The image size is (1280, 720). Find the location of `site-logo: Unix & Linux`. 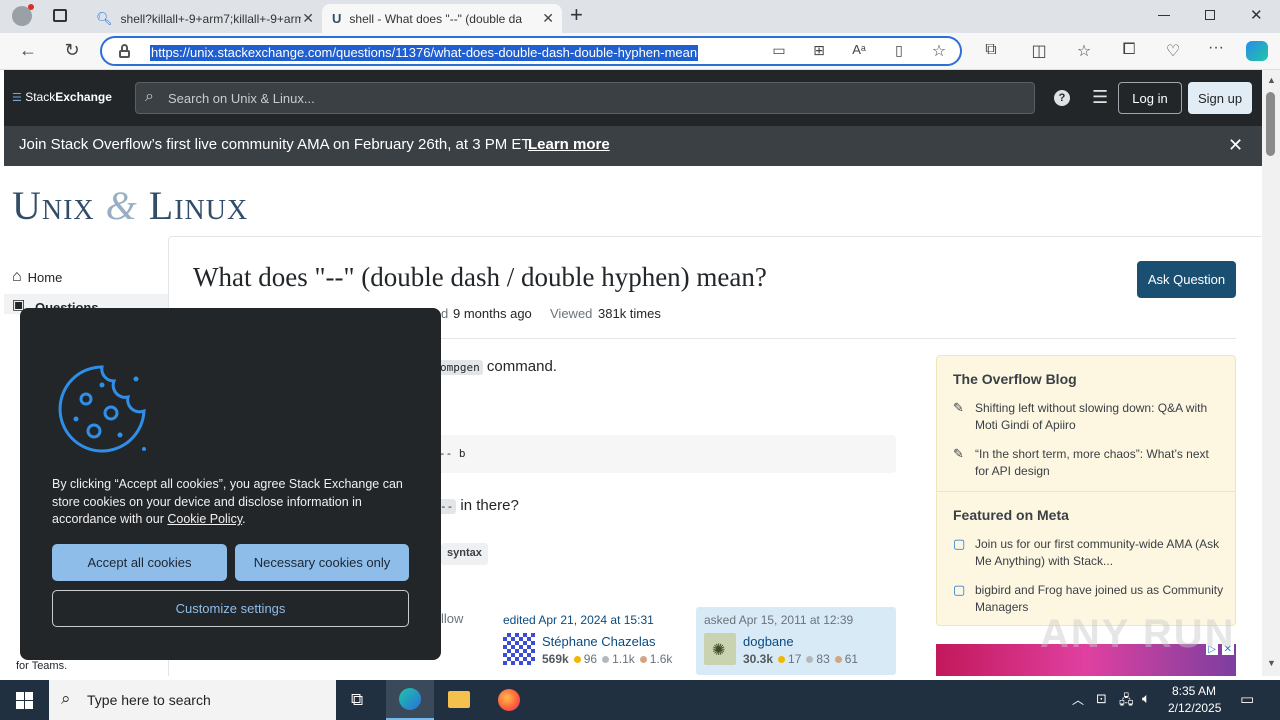

site-logo: Unix & Linux is located at coordinates (130, 205).